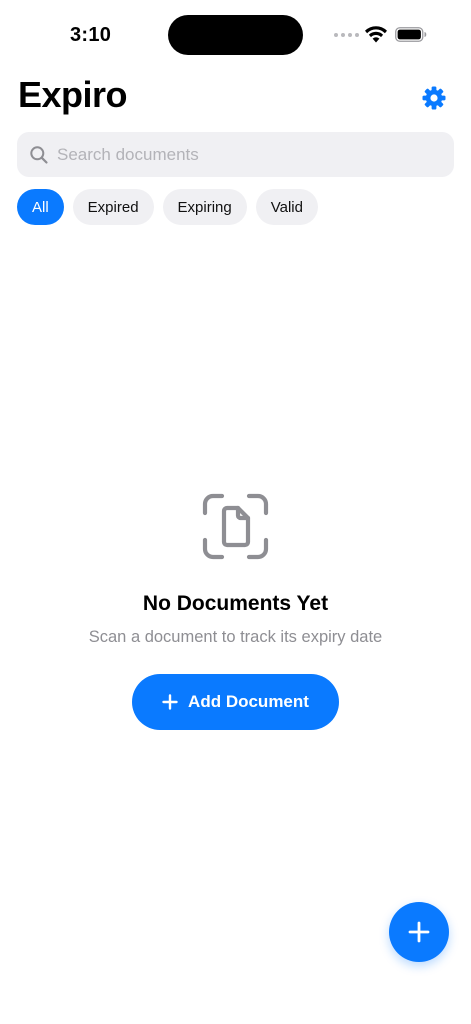  I want to click on gear-icon, so click(434, 98).